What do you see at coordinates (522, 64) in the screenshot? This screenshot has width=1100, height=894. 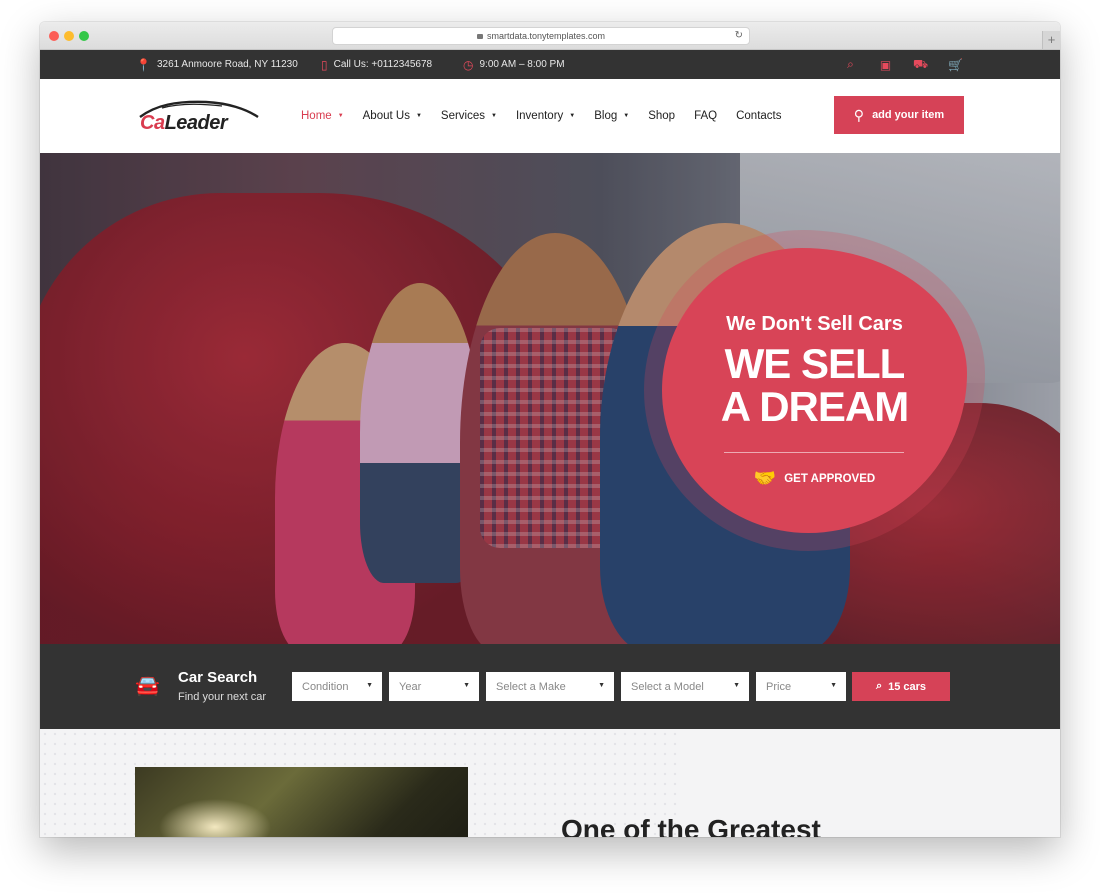 I see `hours-text: 9:00 AM – 8:00 PM` at bounding box center [522, 64].